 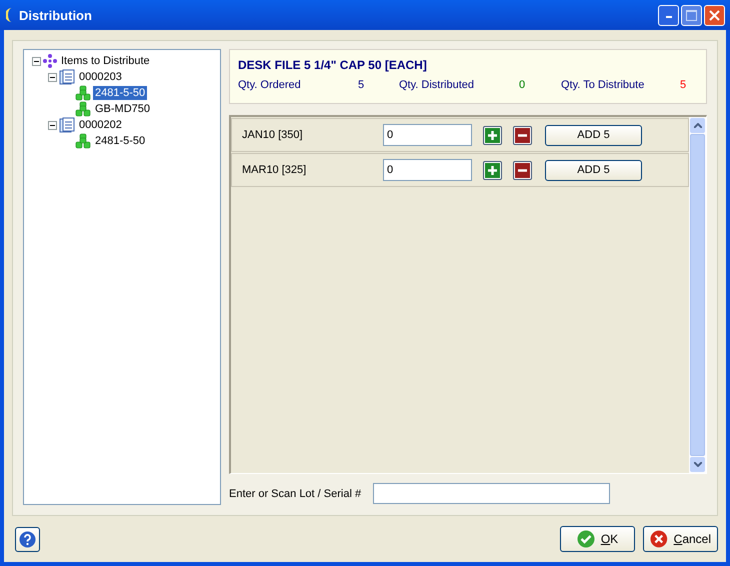 What do you see at coordinates (105, 61) in the screenshot?
I see `tree-item: Items to Distribute` at bounding box center [105, 61].